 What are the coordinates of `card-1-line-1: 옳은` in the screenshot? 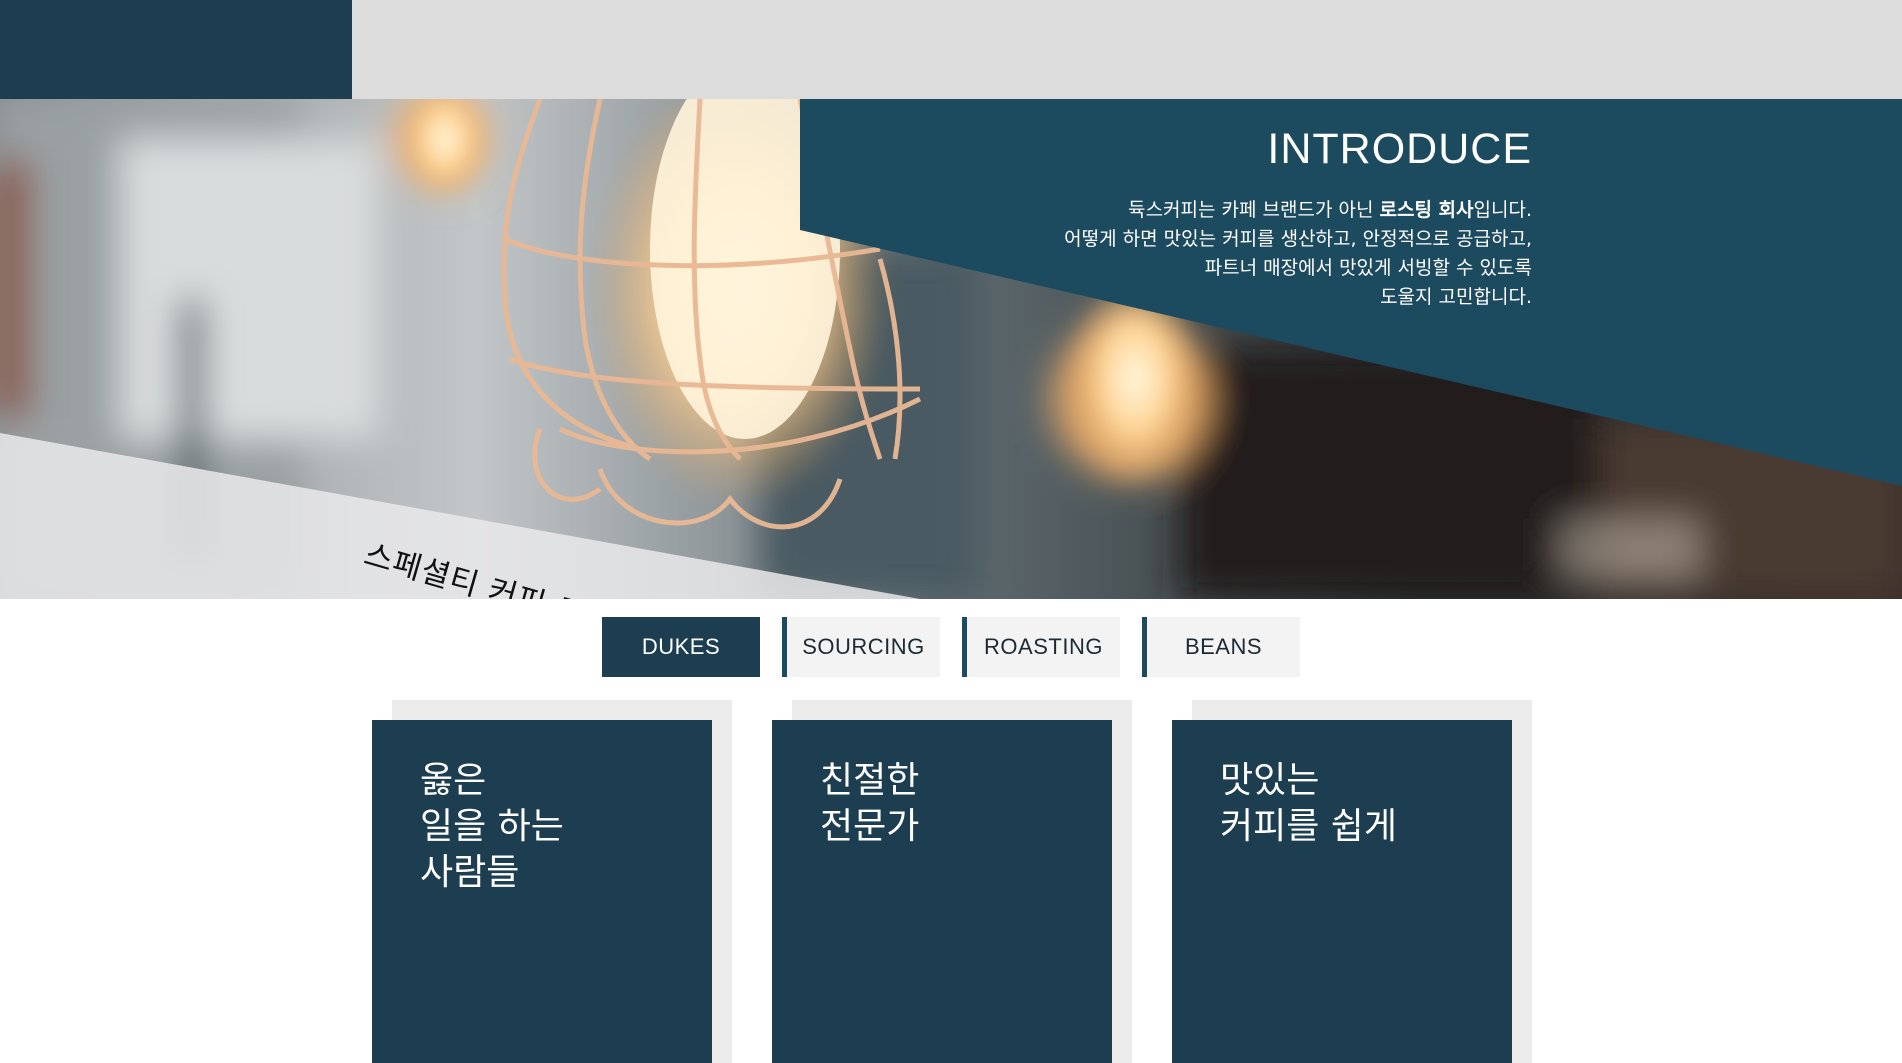 It's located at (453, 780).